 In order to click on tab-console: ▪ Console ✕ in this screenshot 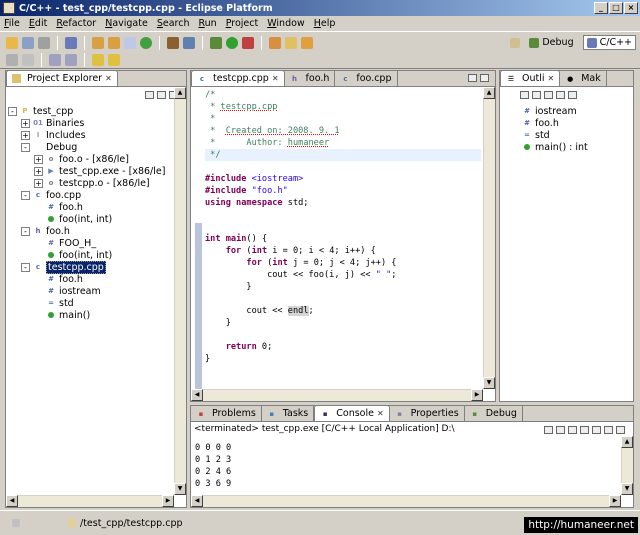, I will do `click(352, 413)`.